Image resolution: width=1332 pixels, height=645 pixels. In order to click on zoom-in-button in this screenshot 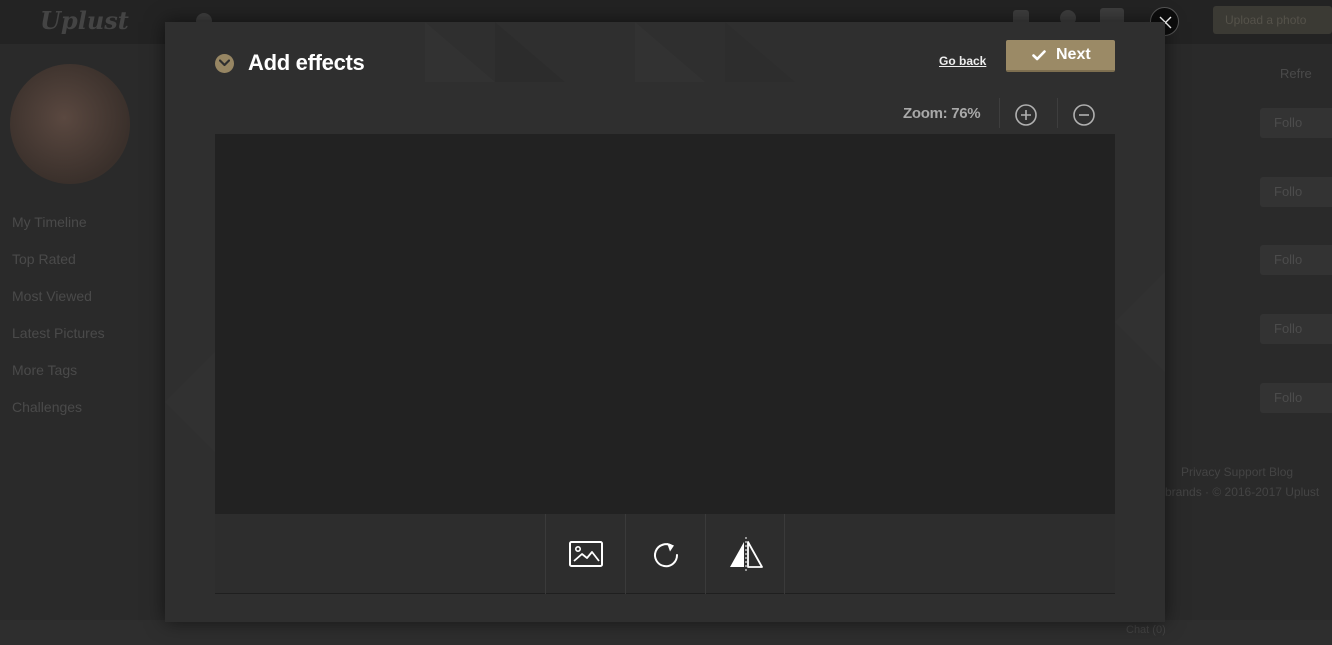, I will do `click(1026, 115)`.